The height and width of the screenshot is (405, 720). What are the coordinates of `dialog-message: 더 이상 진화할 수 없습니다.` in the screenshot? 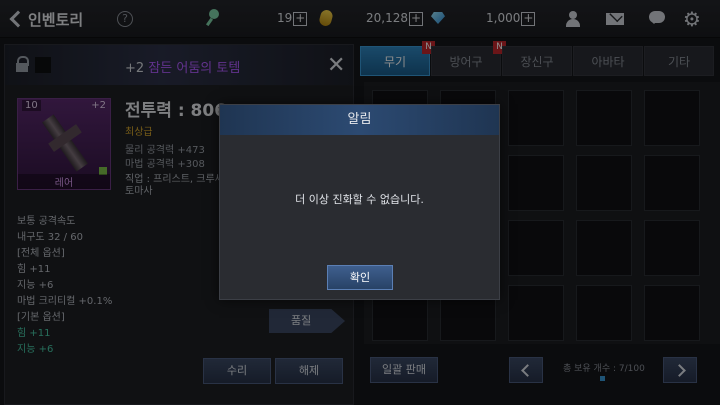 It's located at (359, 199).